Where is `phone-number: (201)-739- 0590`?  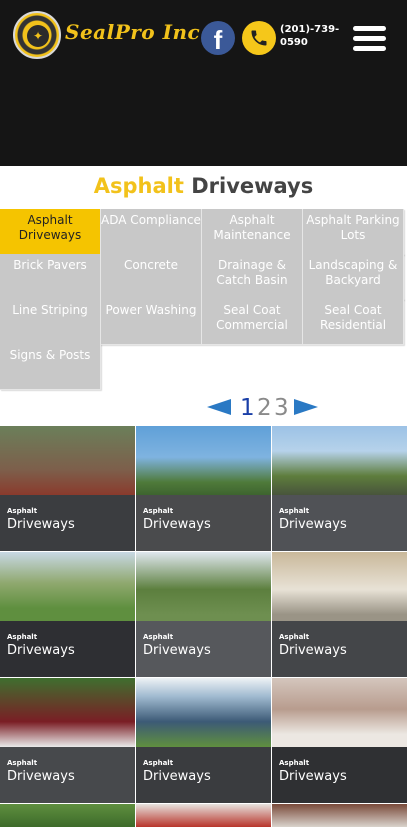 phone-number: (201)-739- 0590 is located at coordinates (310, 36).